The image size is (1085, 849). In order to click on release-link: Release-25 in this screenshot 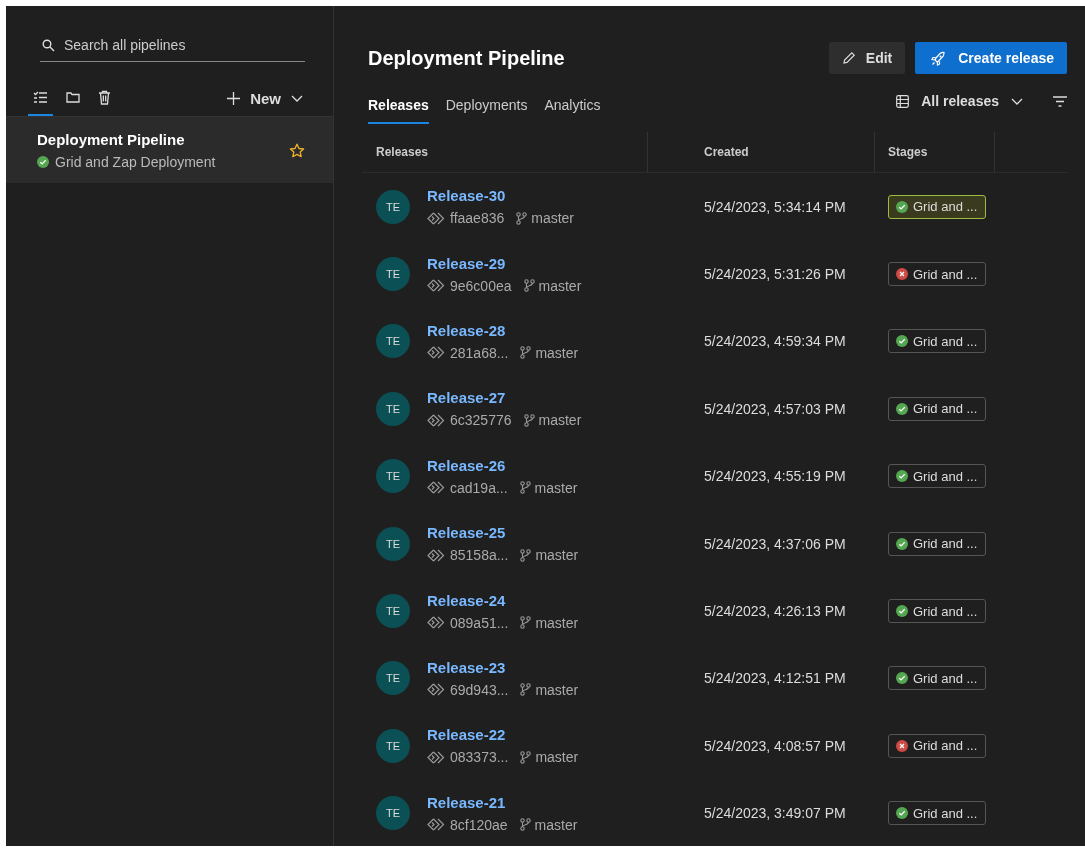, I will do `click(466, 533)`.